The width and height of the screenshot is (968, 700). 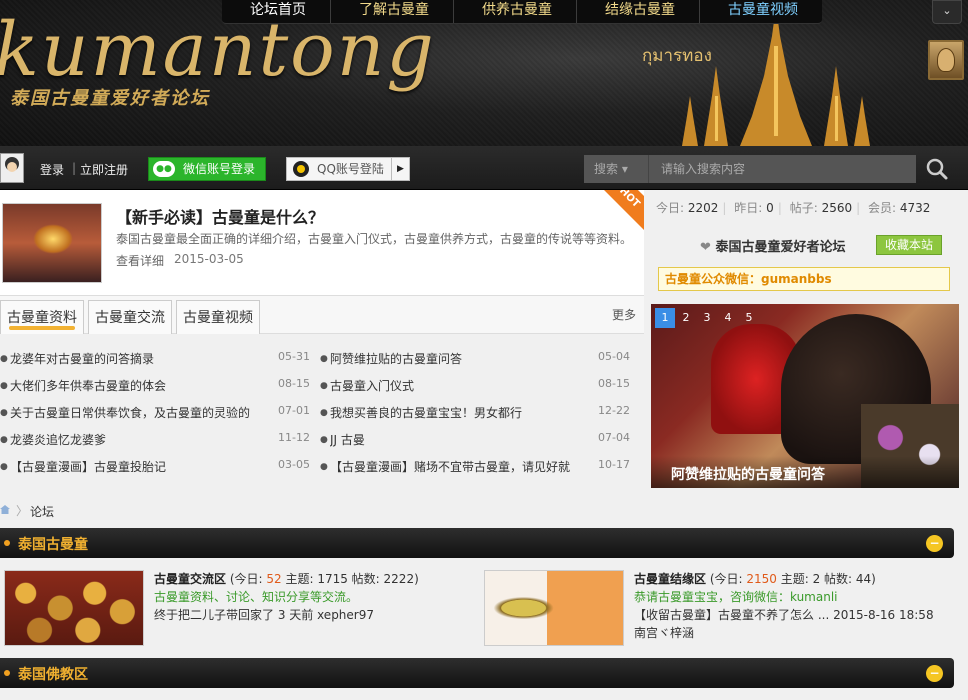 What do you see at coordinates (616, 169) in the screenshot?
I see `search-type-select: 搜索 ▾` at bounding box center [616, 169].